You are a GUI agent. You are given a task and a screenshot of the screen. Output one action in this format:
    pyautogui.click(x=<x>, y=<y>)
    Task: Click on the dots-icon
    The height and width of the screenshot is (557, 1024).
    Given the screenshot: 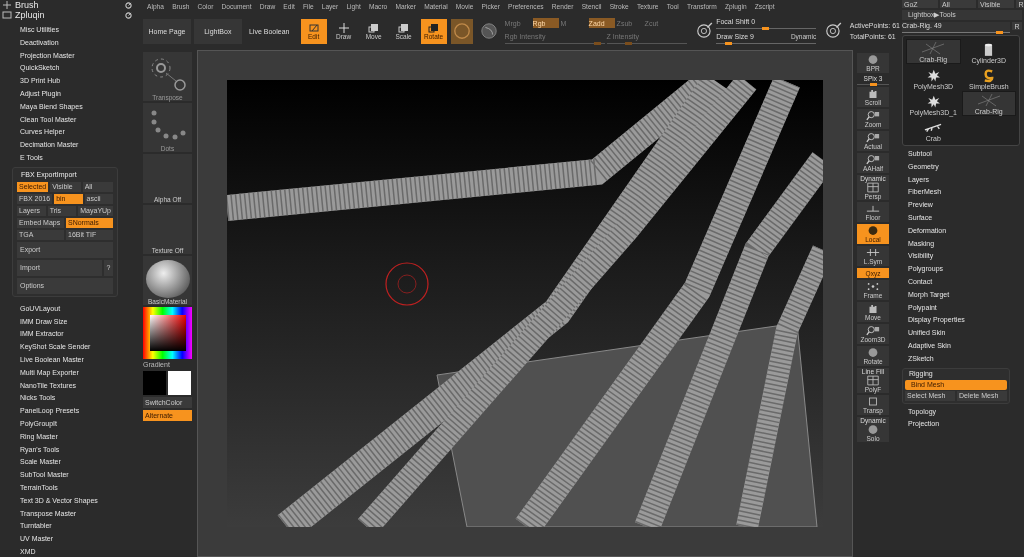 What is the action you would take?
    pyautogui.click(x=873, y=286)
    